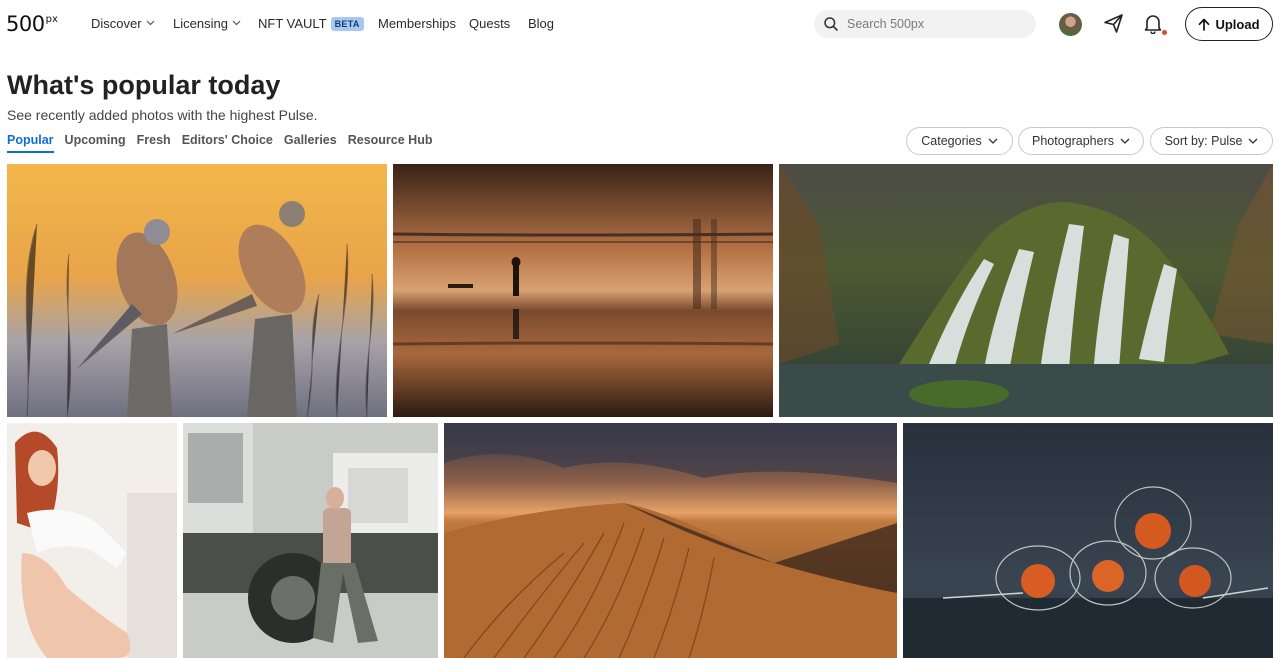 The image size is (1280, 658). I want to click on kestrels-image, so click(197, 290).